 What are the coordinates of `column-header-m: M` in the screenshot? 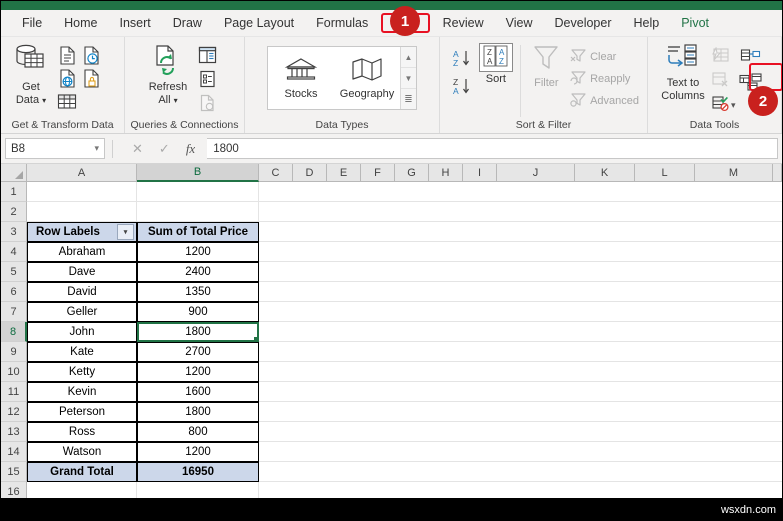 It's located at (734, 173).